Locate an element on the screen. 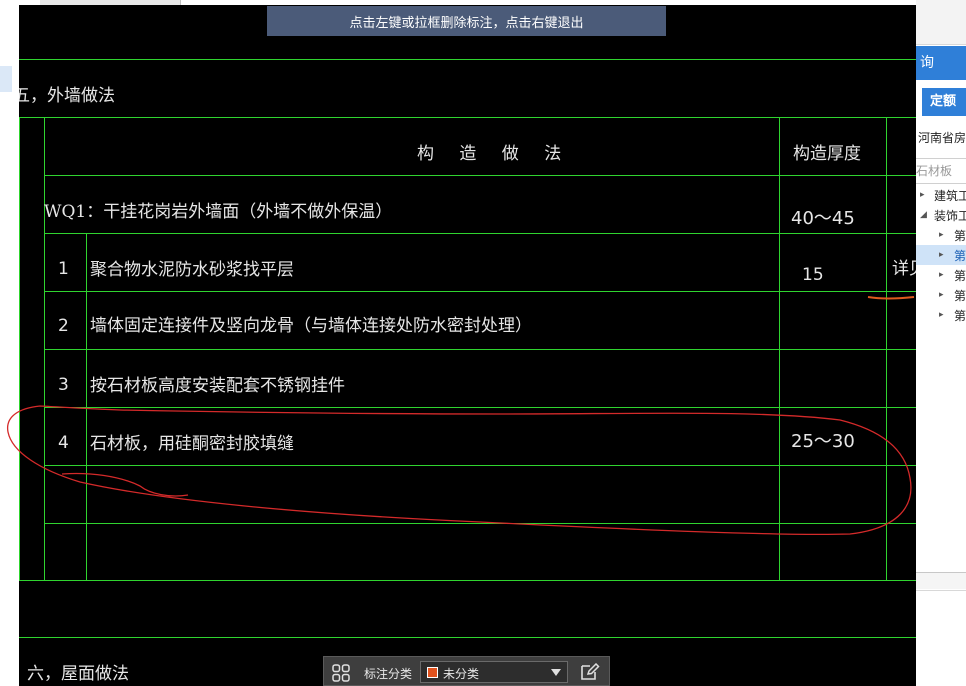  row-thickness: 15 is located at coordinates (813, 275).